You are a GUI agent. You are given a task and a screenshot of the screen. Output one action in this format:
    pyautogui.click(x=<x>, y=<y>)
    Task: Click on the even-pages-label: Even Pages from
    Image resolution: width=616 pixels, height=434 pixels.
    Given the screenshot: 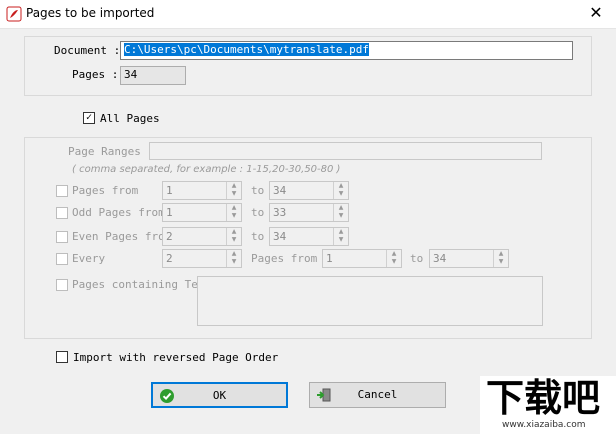 What is the action you would take?
    pyautogui.click(x=122, y=236)
    